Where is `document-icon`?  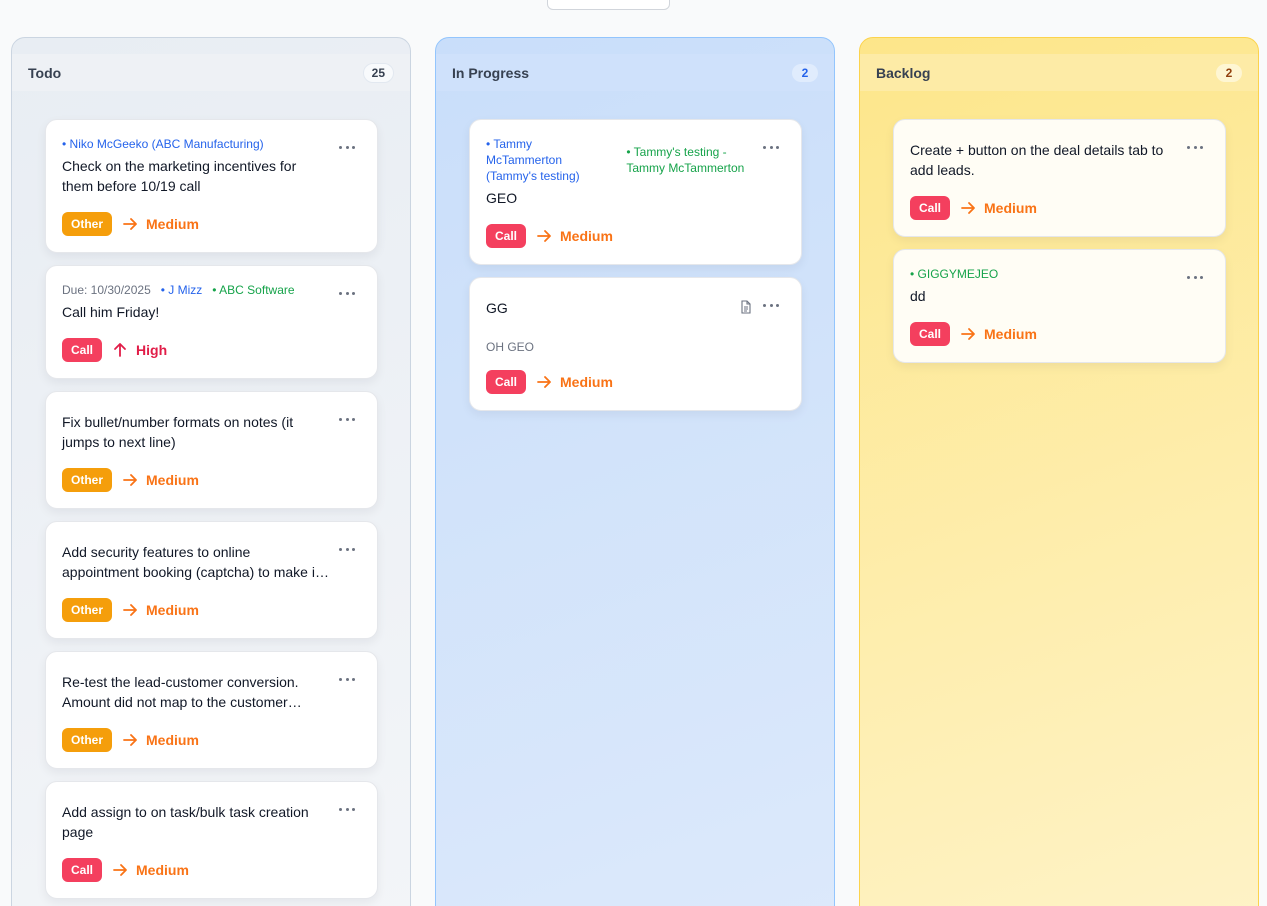
document-icon is located at coordinates (746, 307).